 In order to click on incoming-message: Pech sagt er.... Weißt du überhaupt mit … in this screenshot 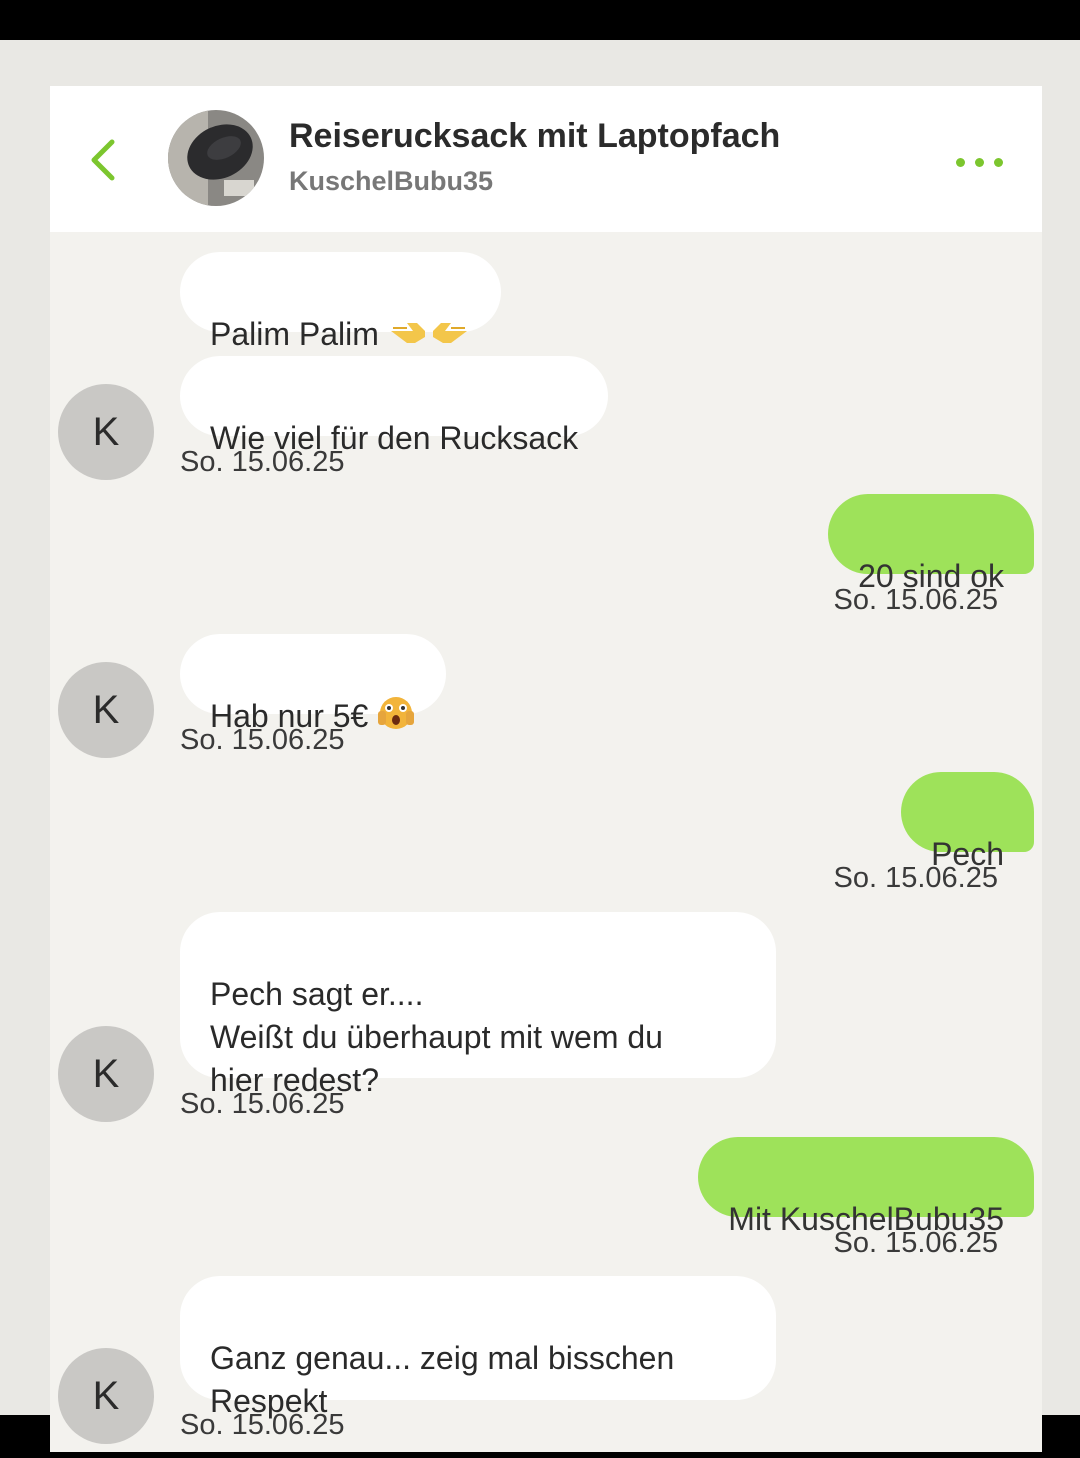, I will do `click(478, 1005)`.